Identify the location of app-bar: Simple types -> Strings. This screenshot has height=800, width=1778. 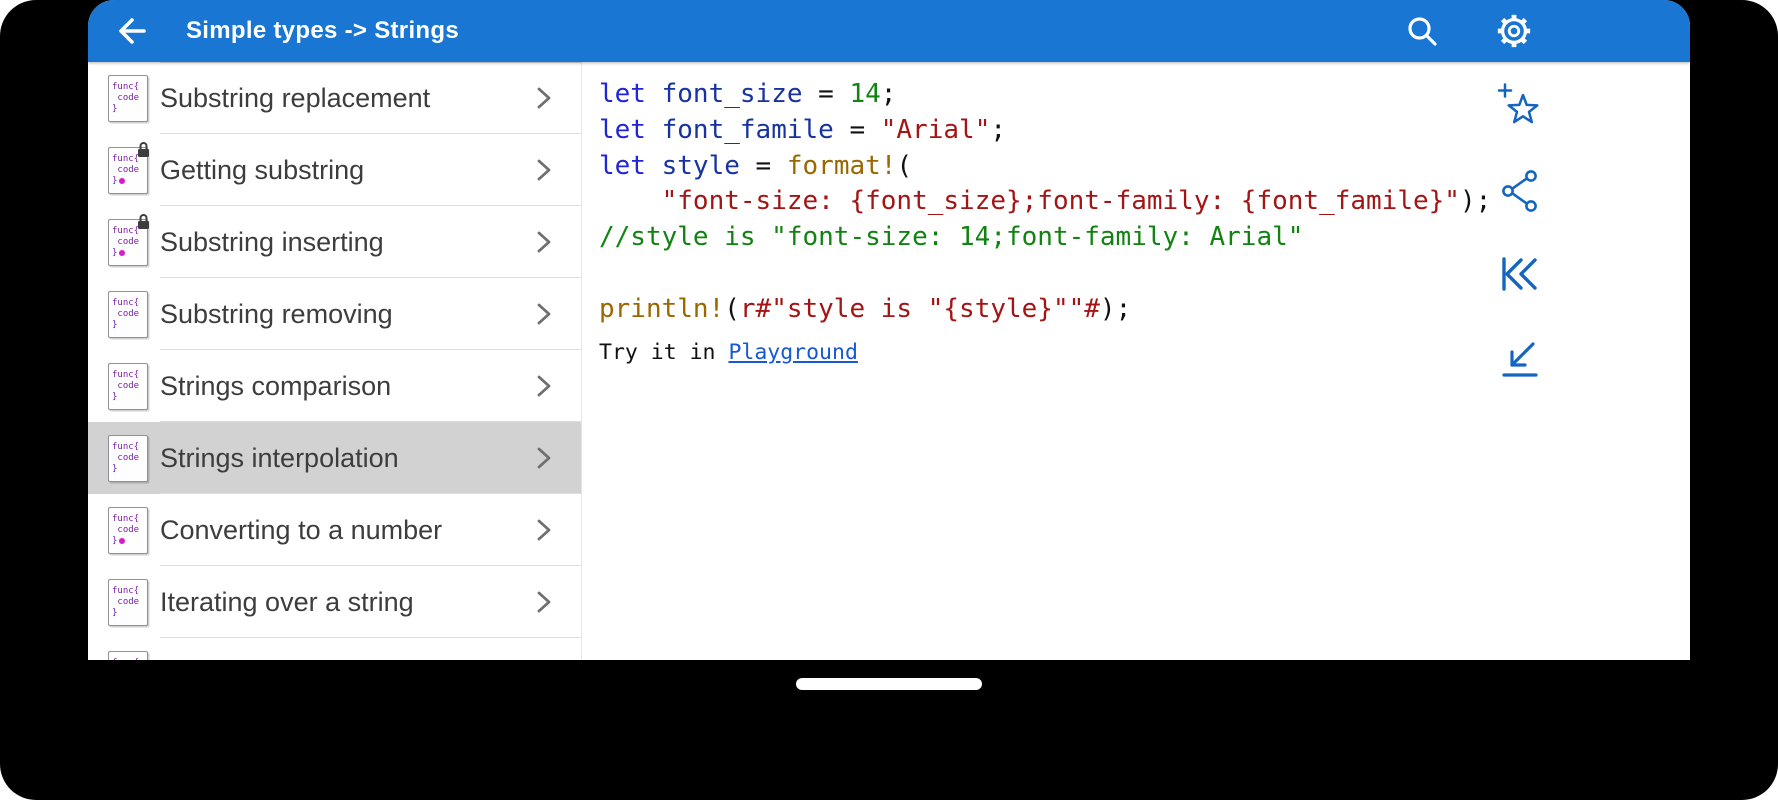
(889, 31).